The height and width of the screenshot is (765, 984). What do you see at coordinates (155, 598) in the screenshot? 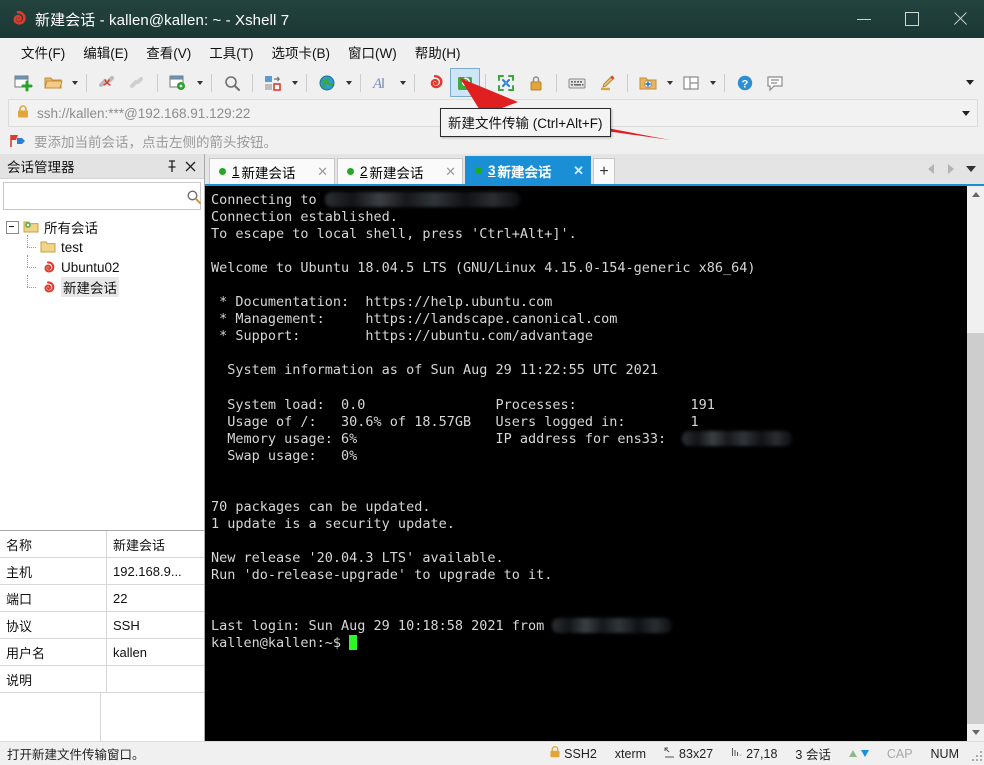
I see `property-value: 22` at bounding box center [155, 598].